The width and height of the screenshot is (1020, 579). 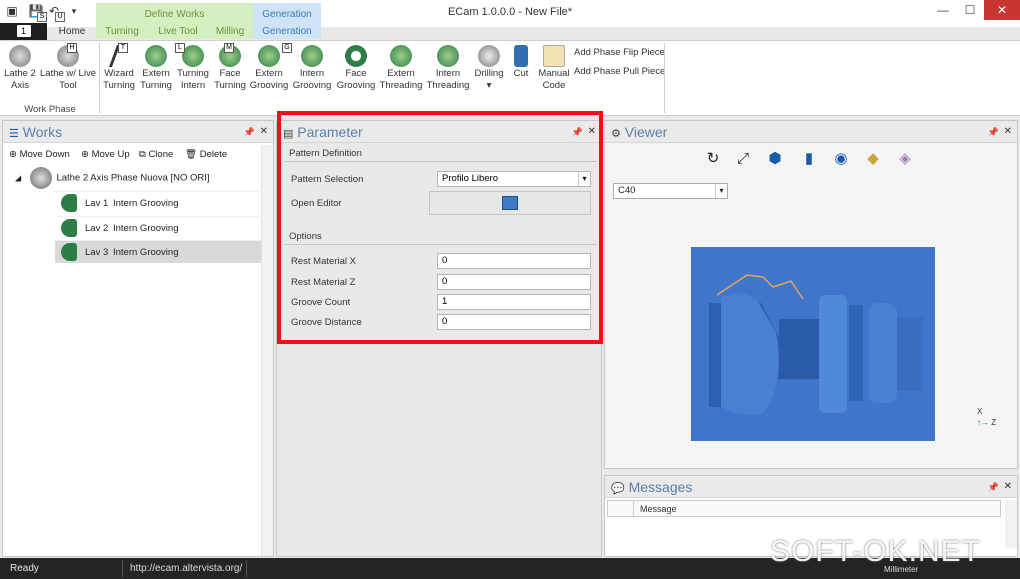 What do you see at coordinates (191, 154) in the screenshot?
I see `delete-icon: 🗑` at bounding box center [191, 154].